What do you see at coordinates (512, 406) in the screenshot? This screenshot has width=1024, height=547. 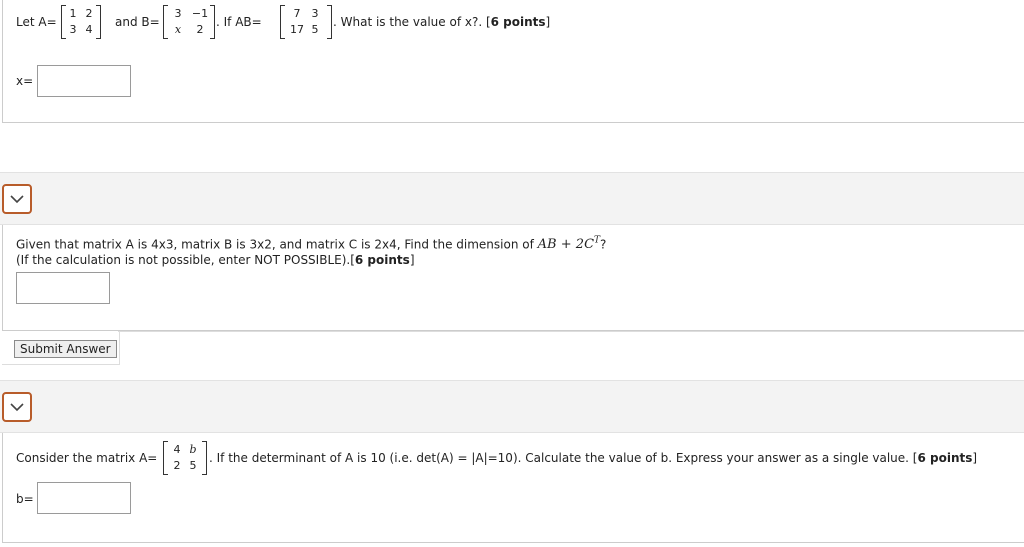 I see `question-3-header` at bounding box center [512, 406].